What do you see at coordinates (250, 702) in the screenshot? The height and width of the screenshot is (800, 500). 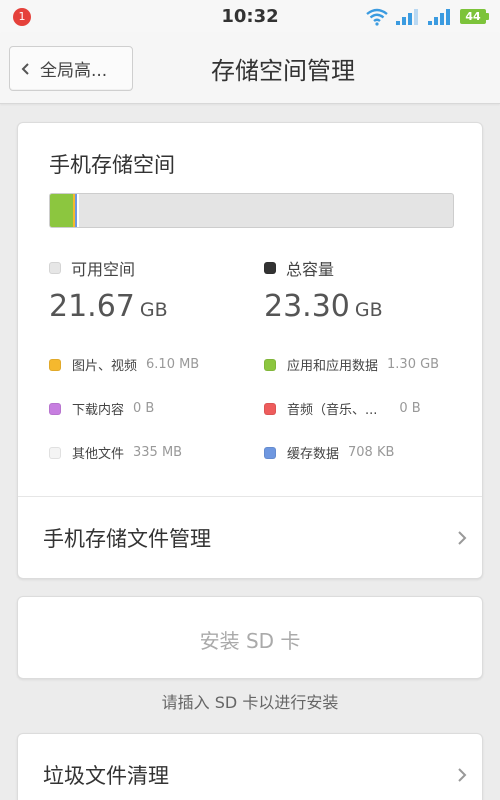 I see `sd-hint-text: 请插入 SD 卡以进行安装` at bounding box center [250, 702].